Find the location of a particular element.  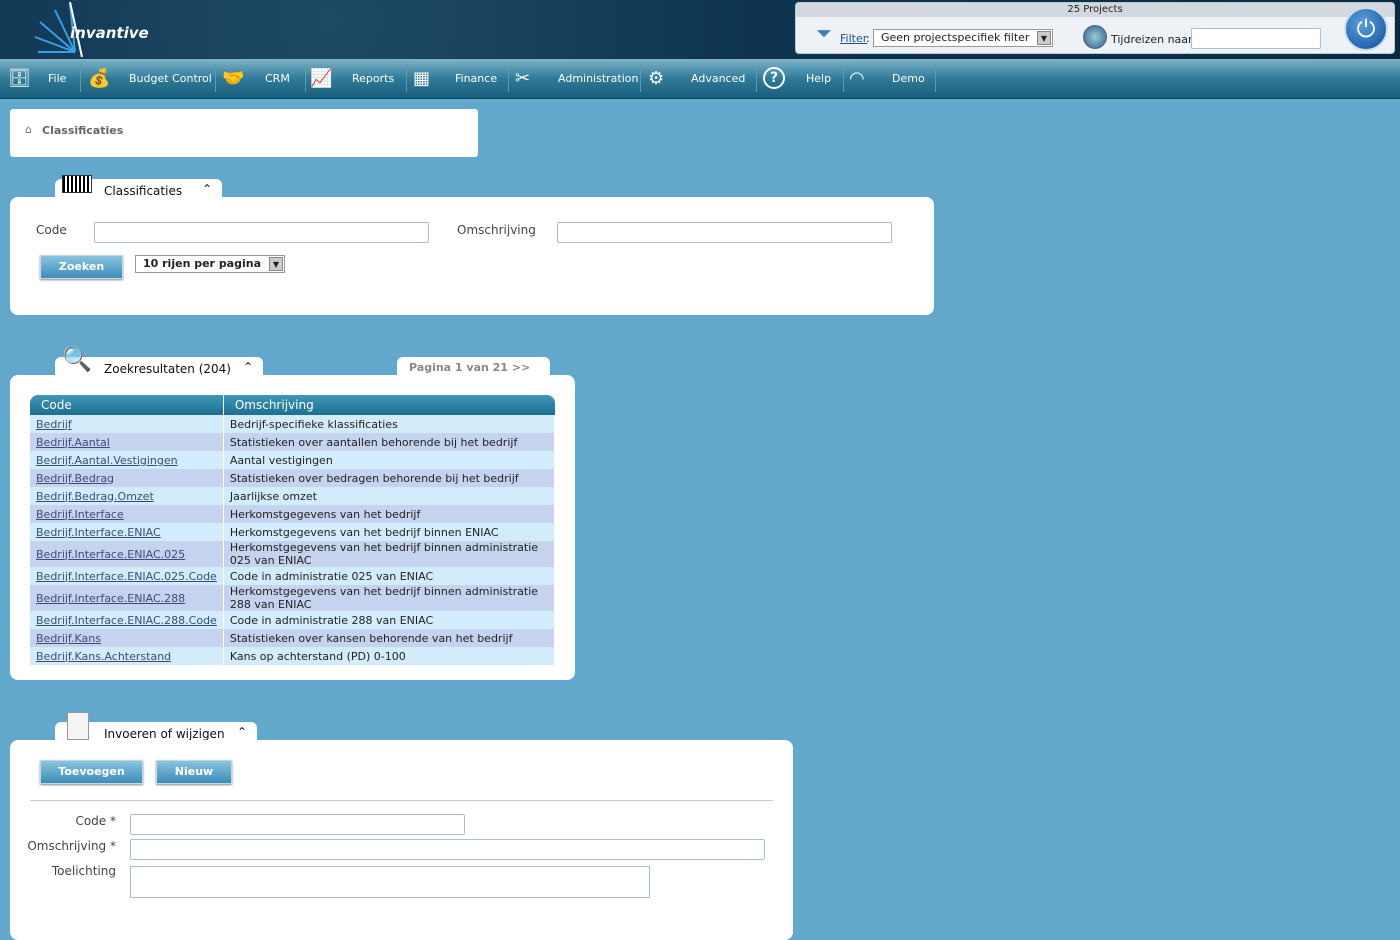

code-cell: Bedrijf.Interface.ENIAC.025 is located at coordinates (127, 554).